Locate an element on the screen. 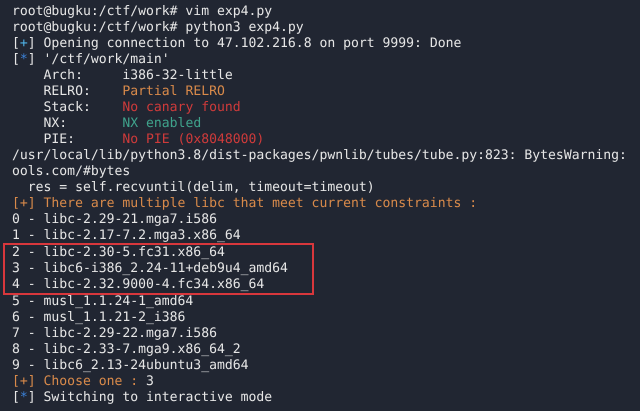  terminal-line: ools.com/#bytes is located at coordinates (71, 172).